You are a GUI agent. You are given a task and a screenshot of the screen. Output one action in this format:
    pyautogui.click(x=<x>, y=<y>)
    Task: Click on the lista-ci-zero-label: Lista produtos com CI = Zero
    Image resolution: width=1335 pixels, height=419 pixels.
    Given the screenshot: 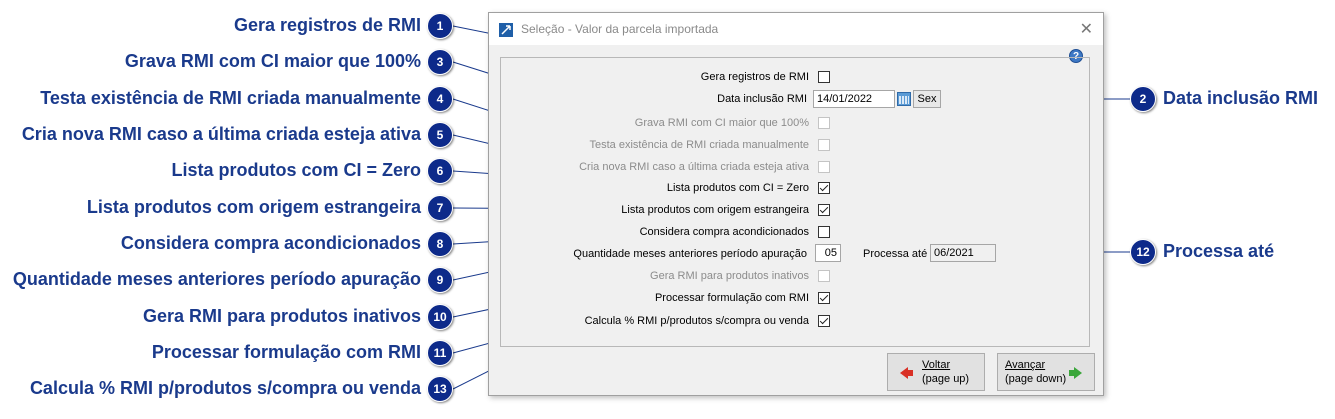 What is the action you would take?
    pyautogui.click(x=737, y=188)
    